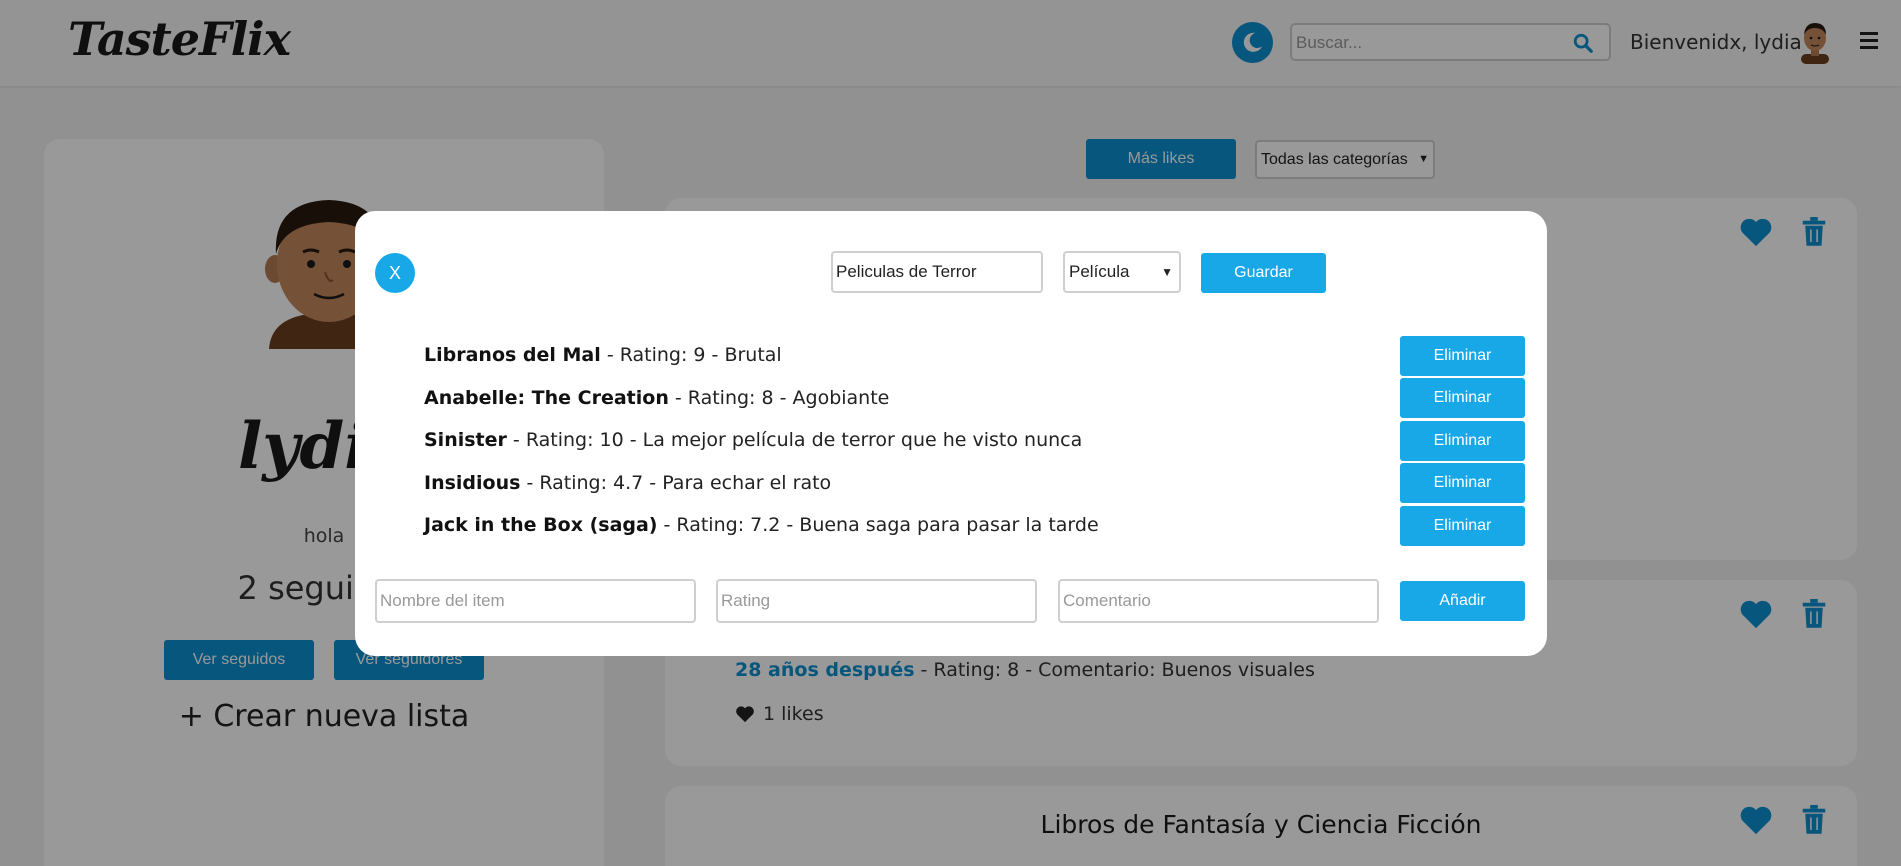 This screenshot has height=866, width=1901. I want to click on item-name: Jack in the Box (saga), so click(541, 525).